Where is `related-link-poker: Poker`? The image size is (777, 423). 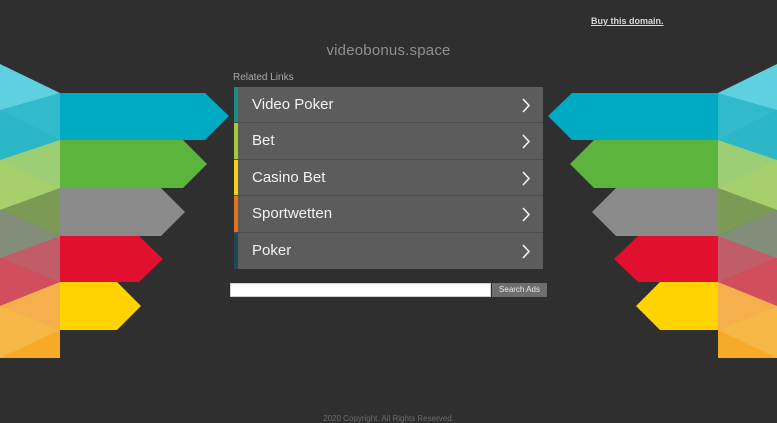
related-link-poker: Poker is located at coordinates (388, 250).